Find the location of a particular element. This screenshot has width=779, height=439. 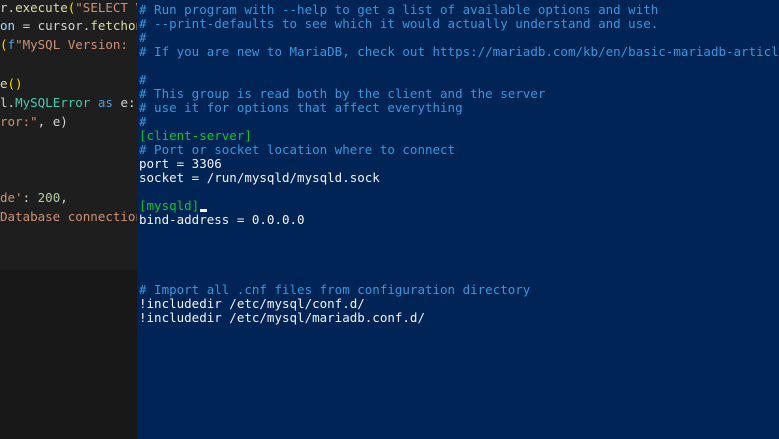

code-token: , is located at coordinates (64, 197).